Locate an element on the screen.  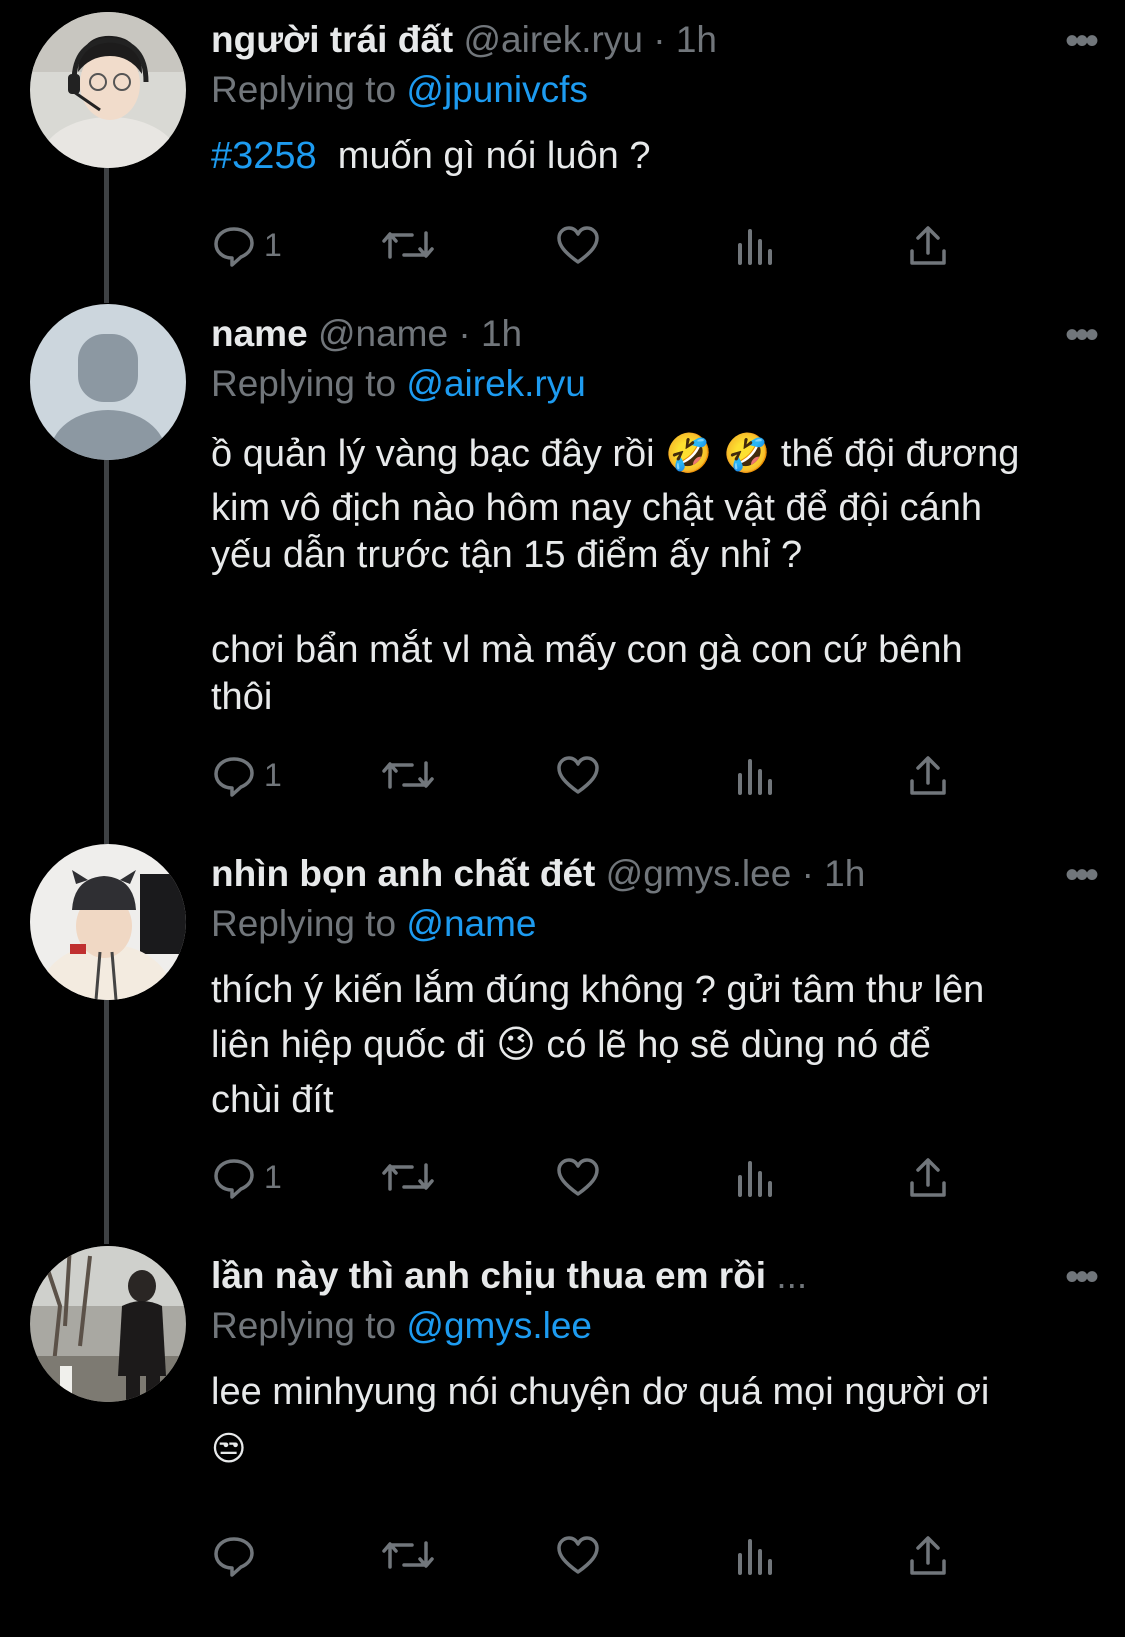
tweet-text: #3258 muốn gì nói luôn ? is located at coordinates (651, 156).